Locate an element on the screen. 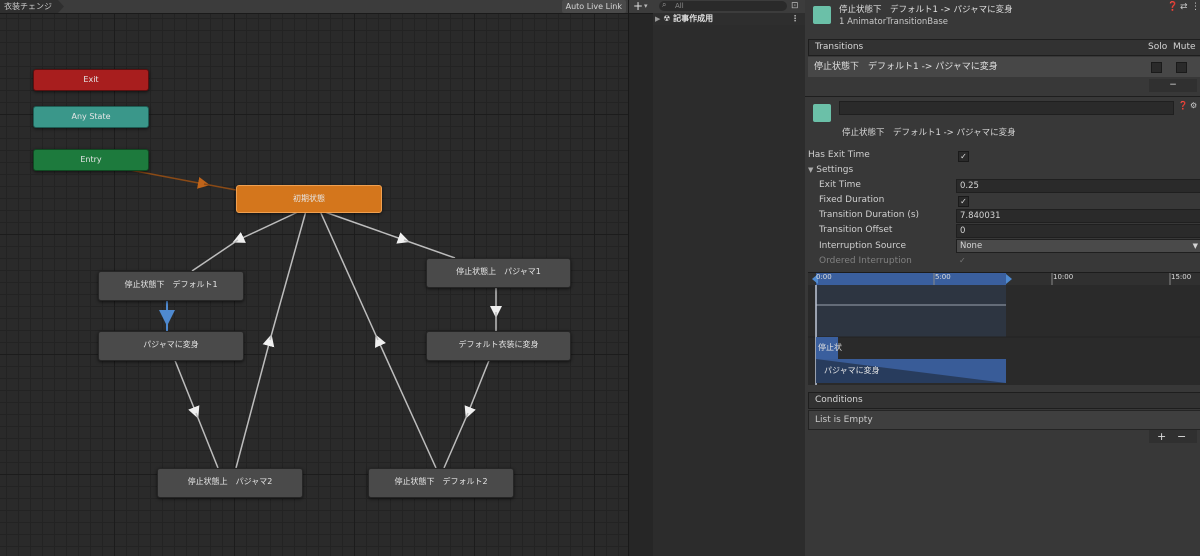 Image resolution: width=1200 pixels, height=556 pixels. interruption-source-value: None is located at coordinates (971, 246).